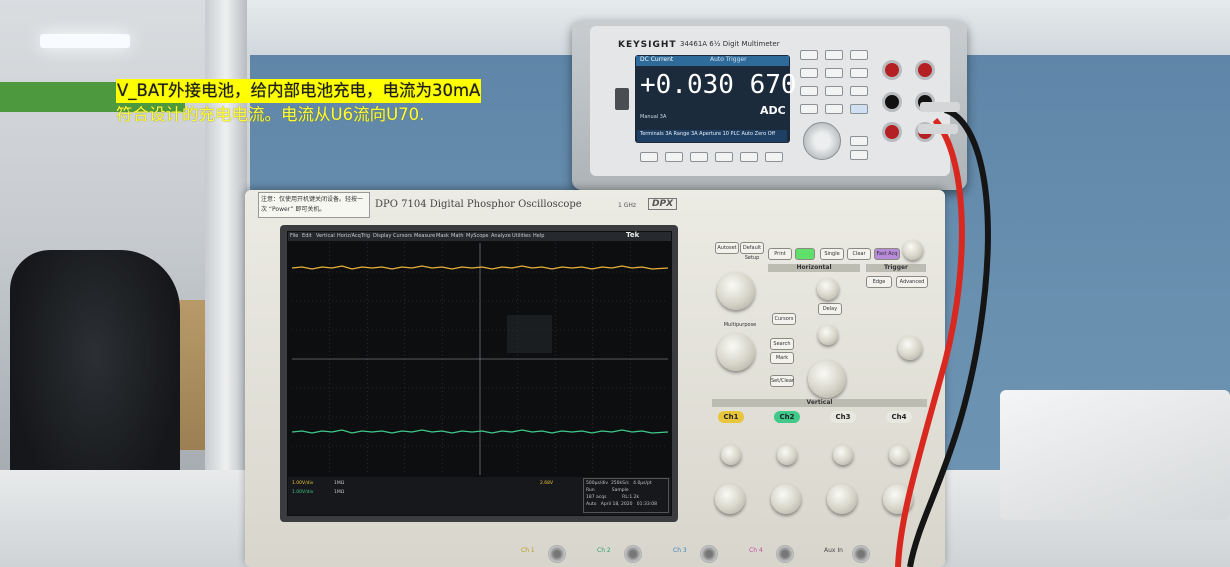 Image resolution: width=1230 pixels, height=567 pixels. What do you see at coordinates (822, 141) in the screenshot?
I see `multimeter-nav-dial` at bounding box center [822, 141].